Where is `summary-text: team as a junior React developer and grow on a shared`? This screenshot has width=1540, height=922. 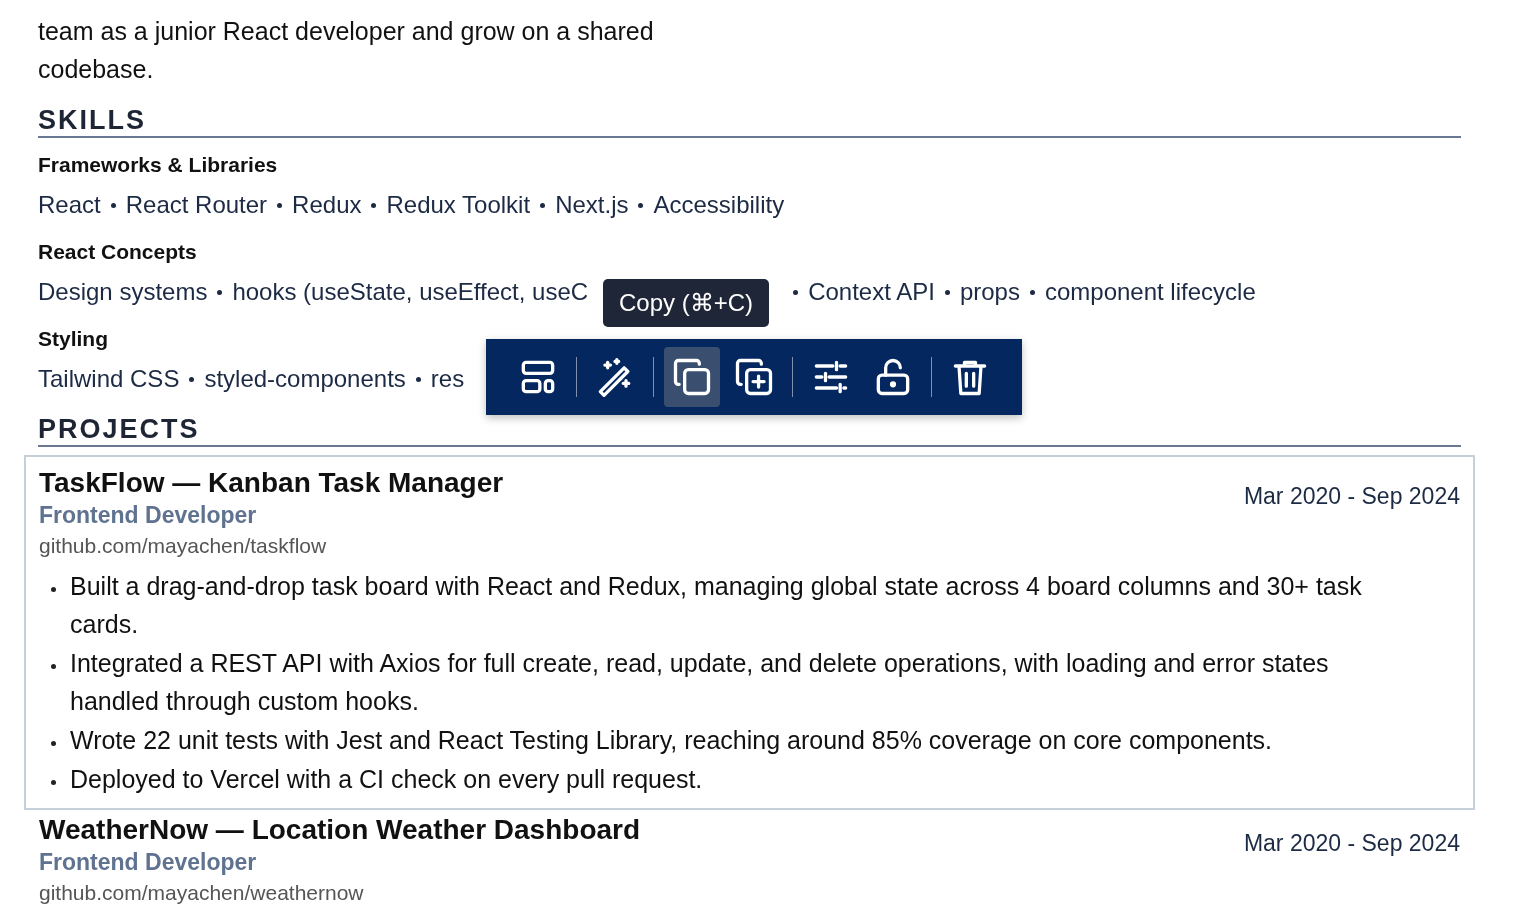 summary-text: team as a junior React developer and grow on a shared is located at coordinates (346, 31).